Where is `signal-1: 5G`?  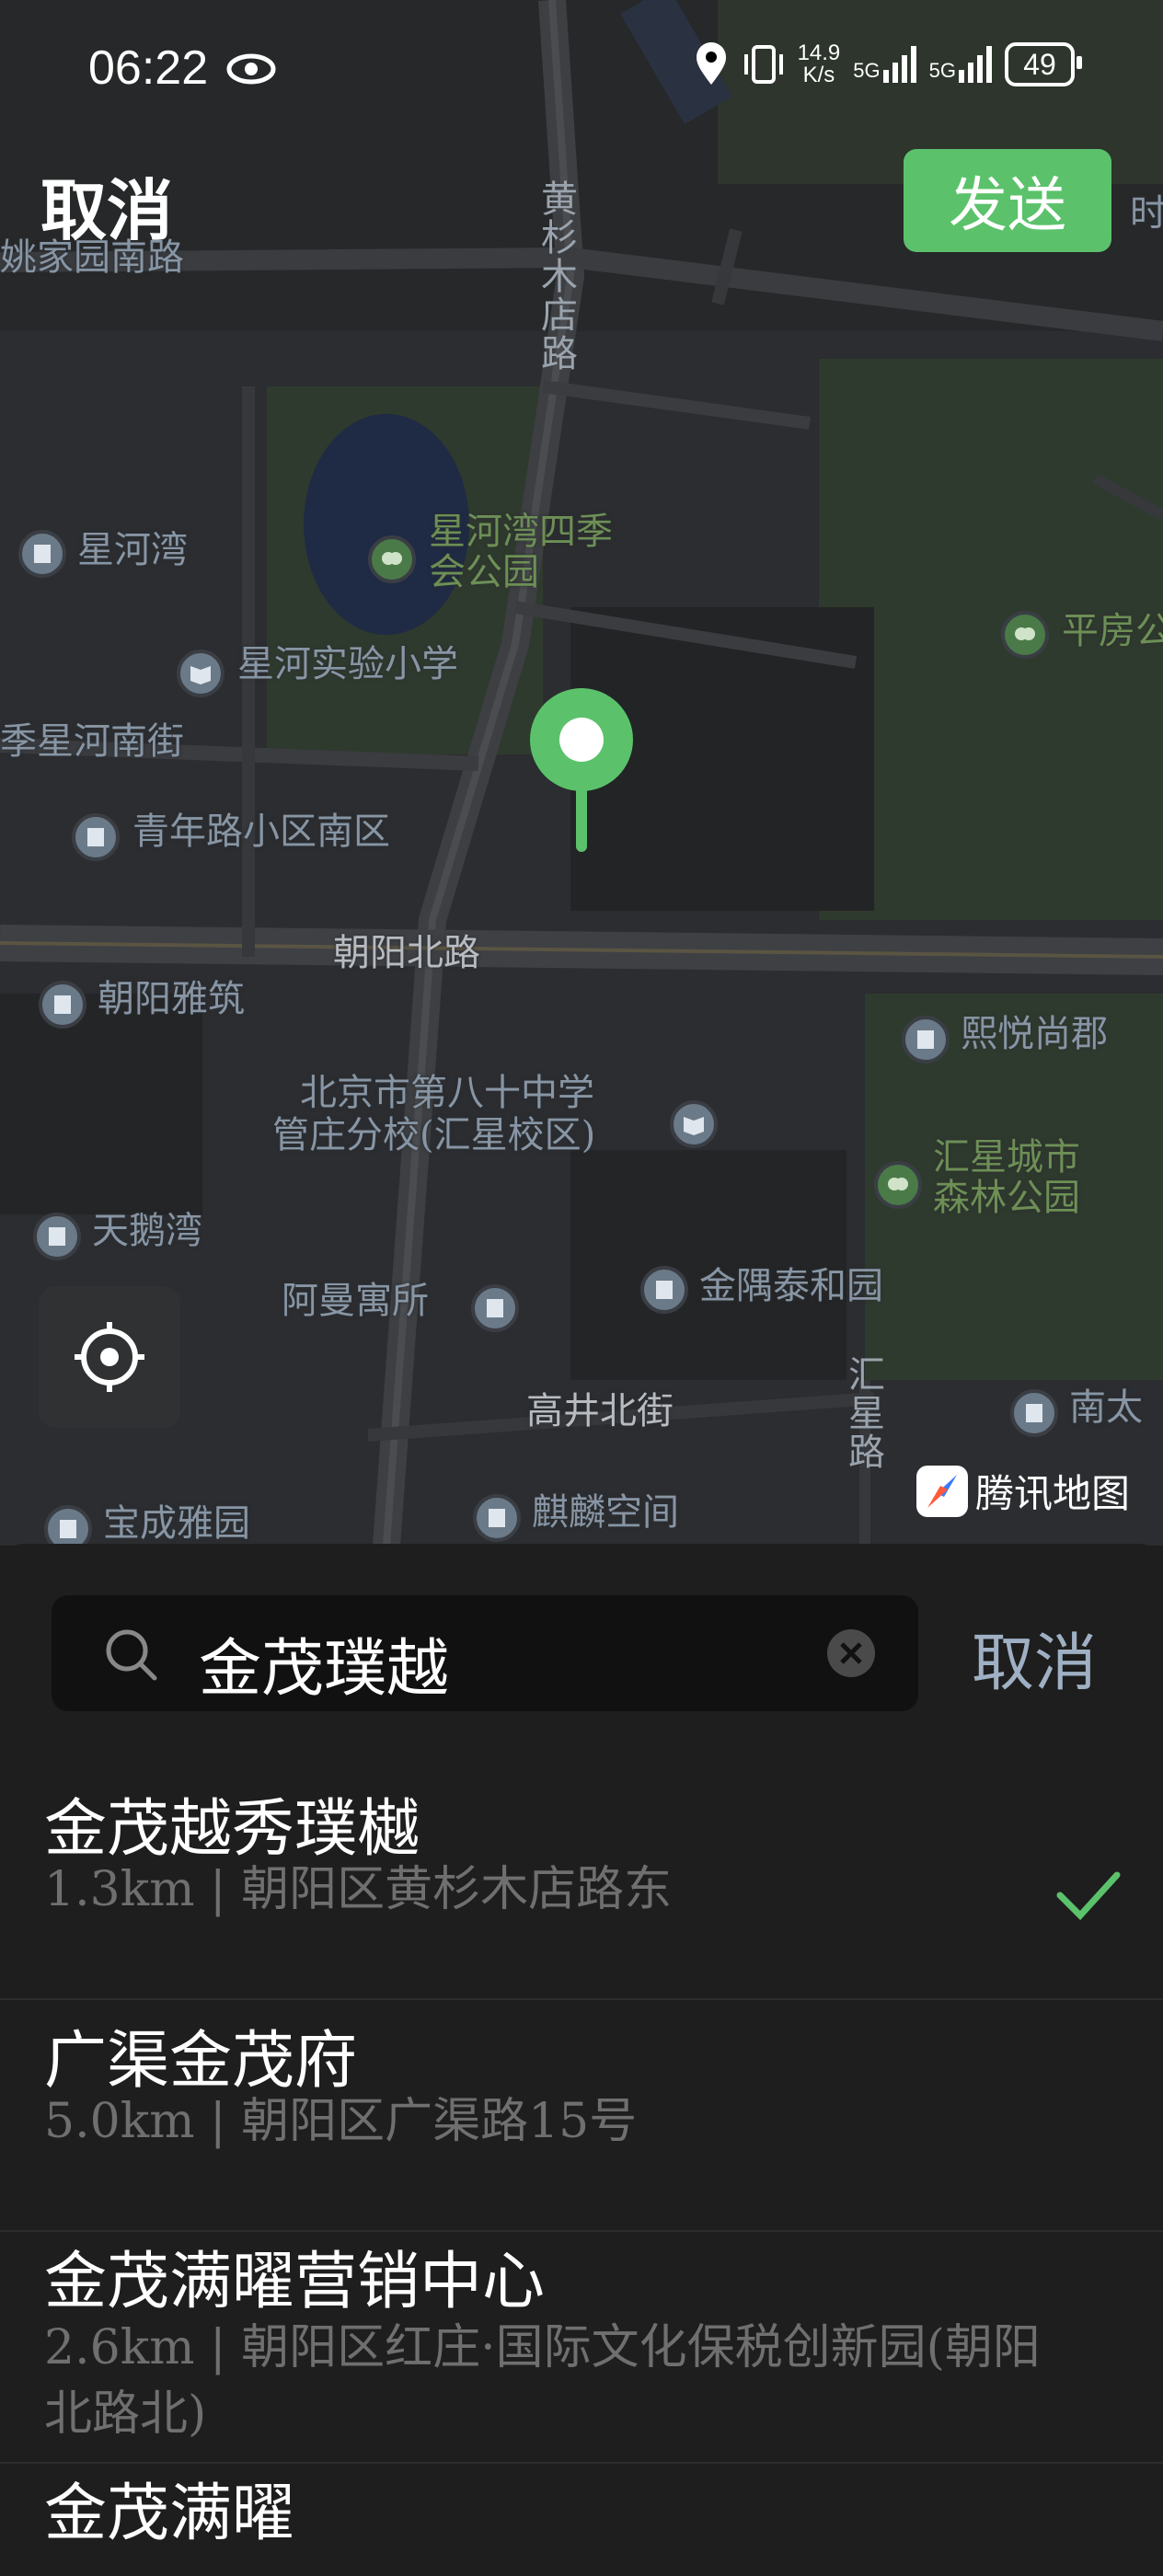
signal-1: 5G is located at coordinates (885, 64).